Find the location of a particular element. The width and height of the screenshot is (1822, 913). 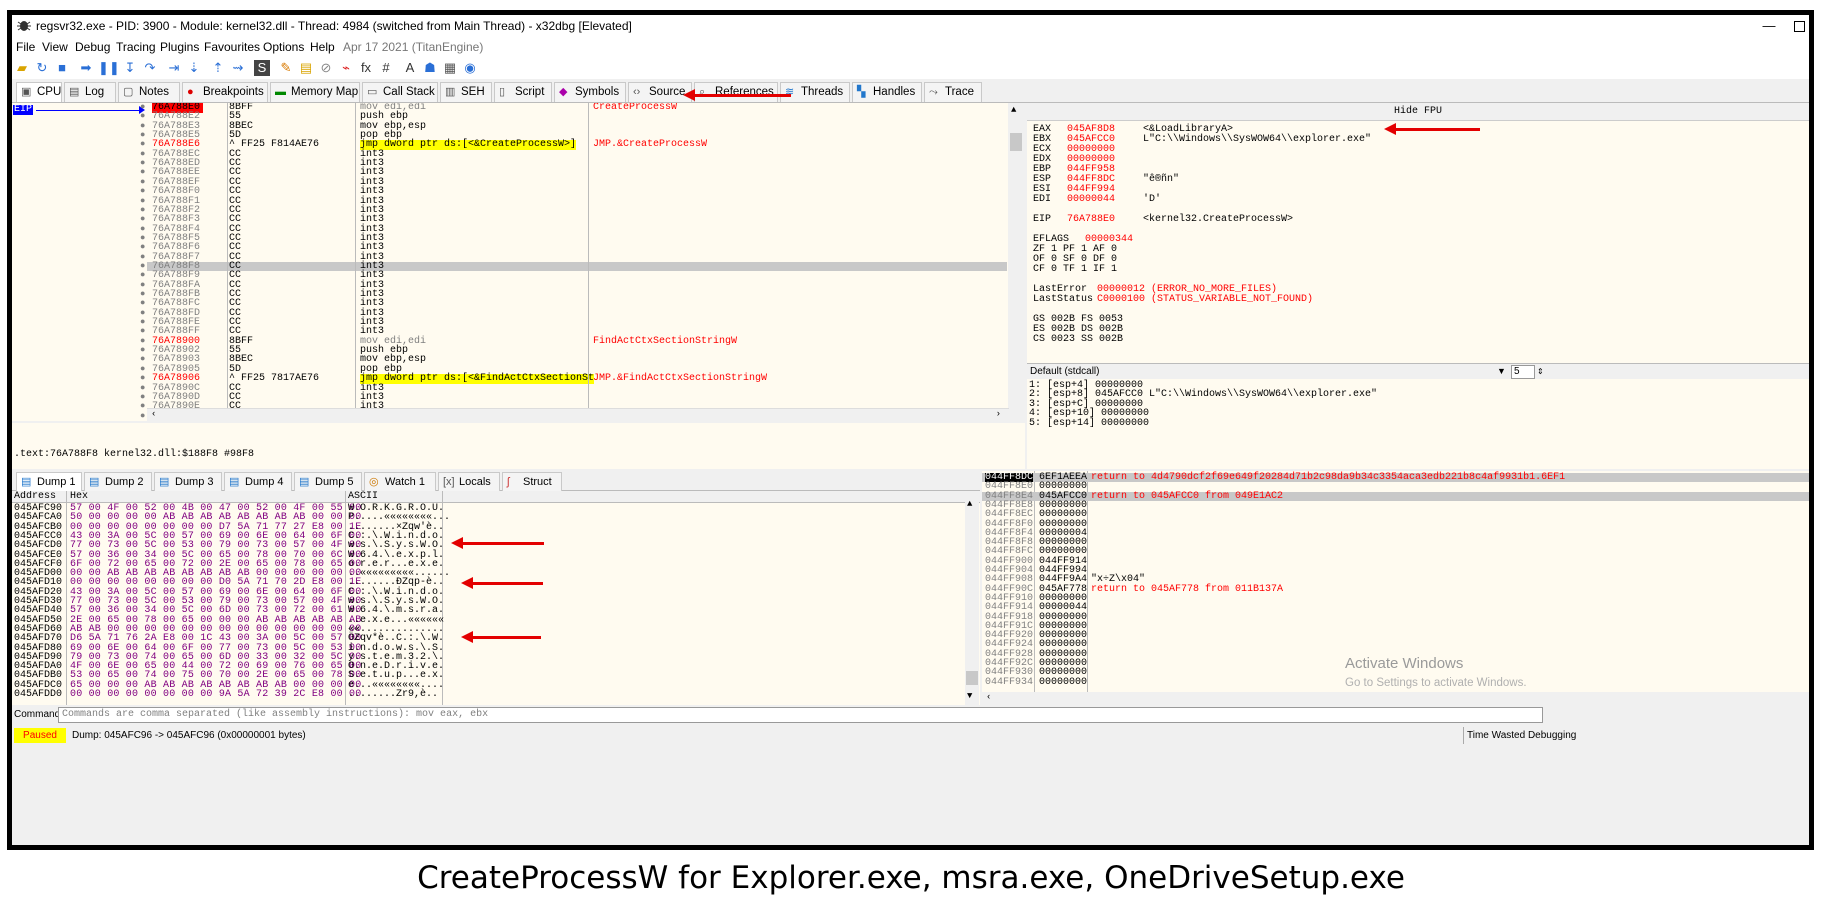

flags-row: CF 0 TF 1 IF 1 is located at coordinates (1075, 270).